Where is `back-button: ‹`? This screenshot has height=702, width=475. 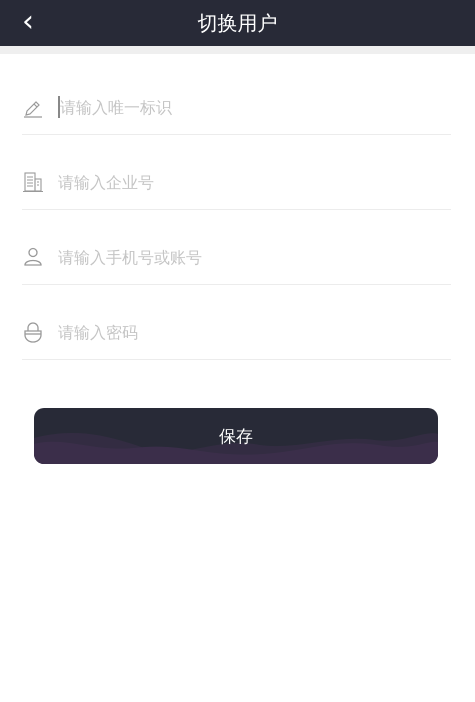
back-button: ‹ is located at coordinates (28, 22).